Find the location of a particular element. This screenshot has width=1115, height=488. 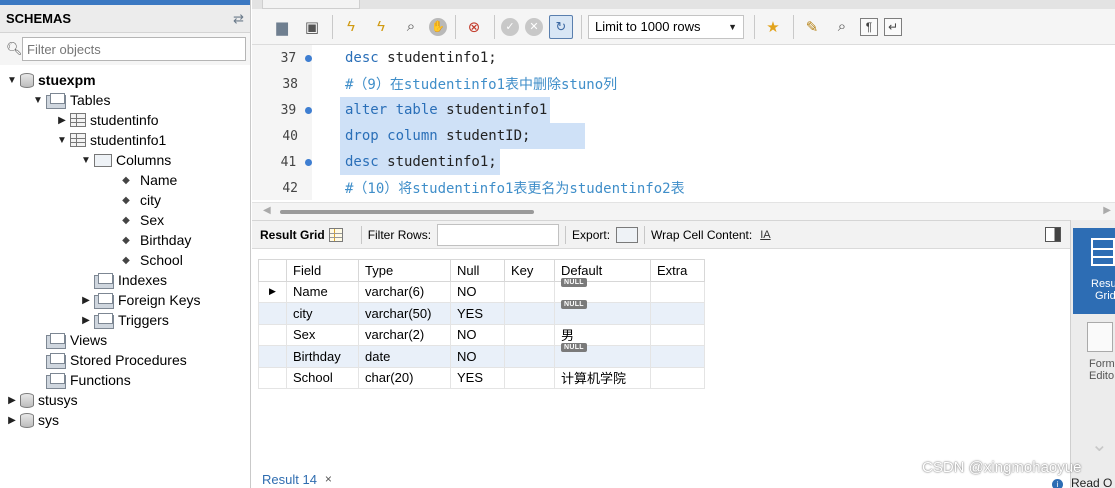

table-row: Birthday date NO NULL is located at coordinates (481, 355).